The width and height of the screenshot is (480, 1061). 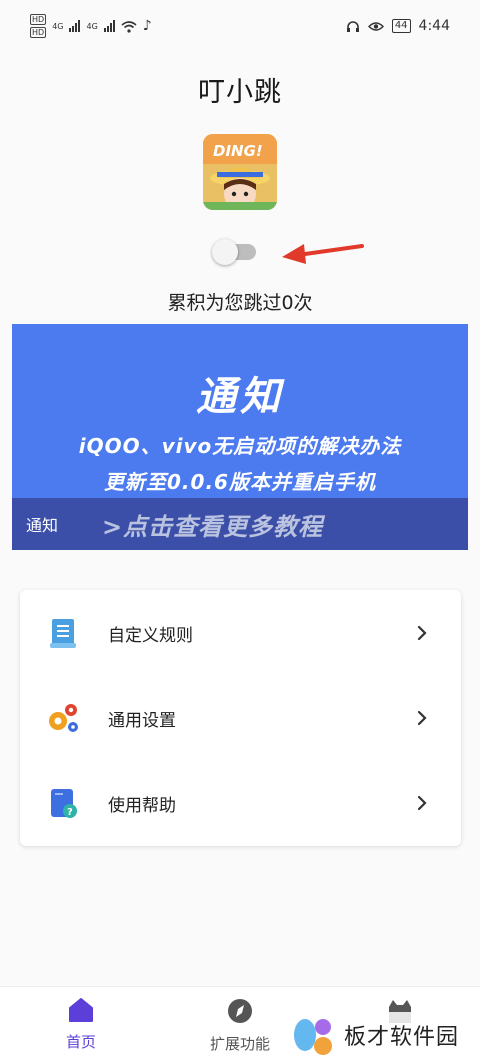 What do you see at coordinates (212, 524) in the screenshot?
I see `more-tutorials-link: >点击查看更多教程` at bounding box center [212, 524].